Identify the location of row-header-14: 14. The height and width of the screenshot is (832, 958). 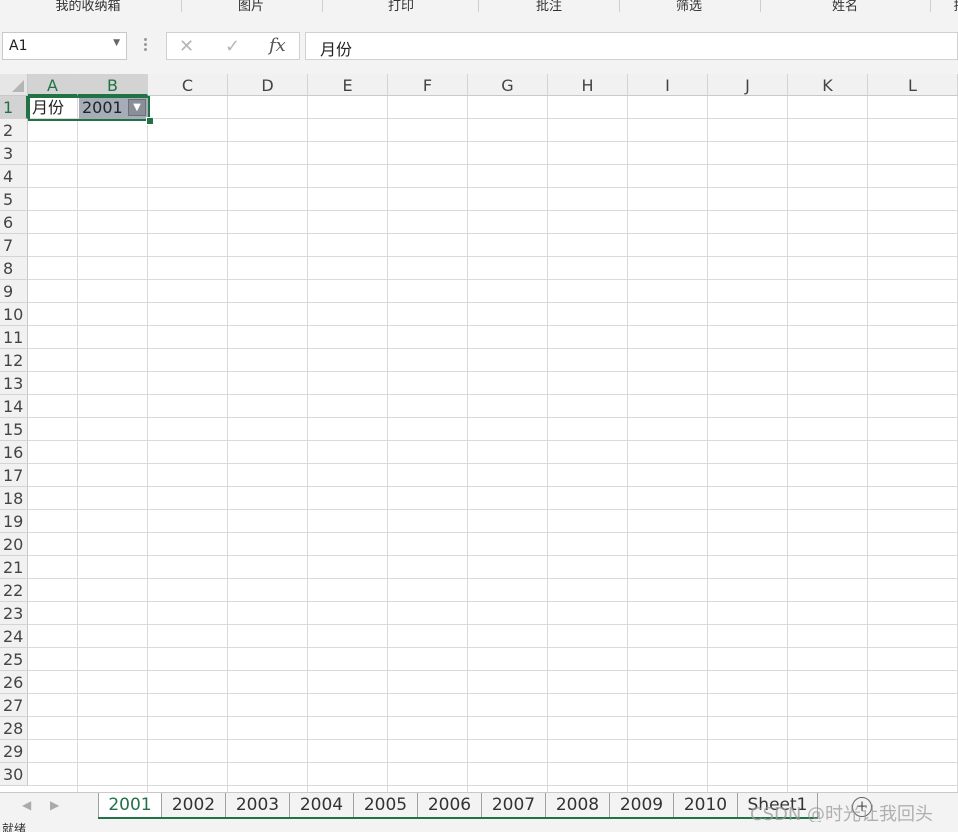
(14, 406).